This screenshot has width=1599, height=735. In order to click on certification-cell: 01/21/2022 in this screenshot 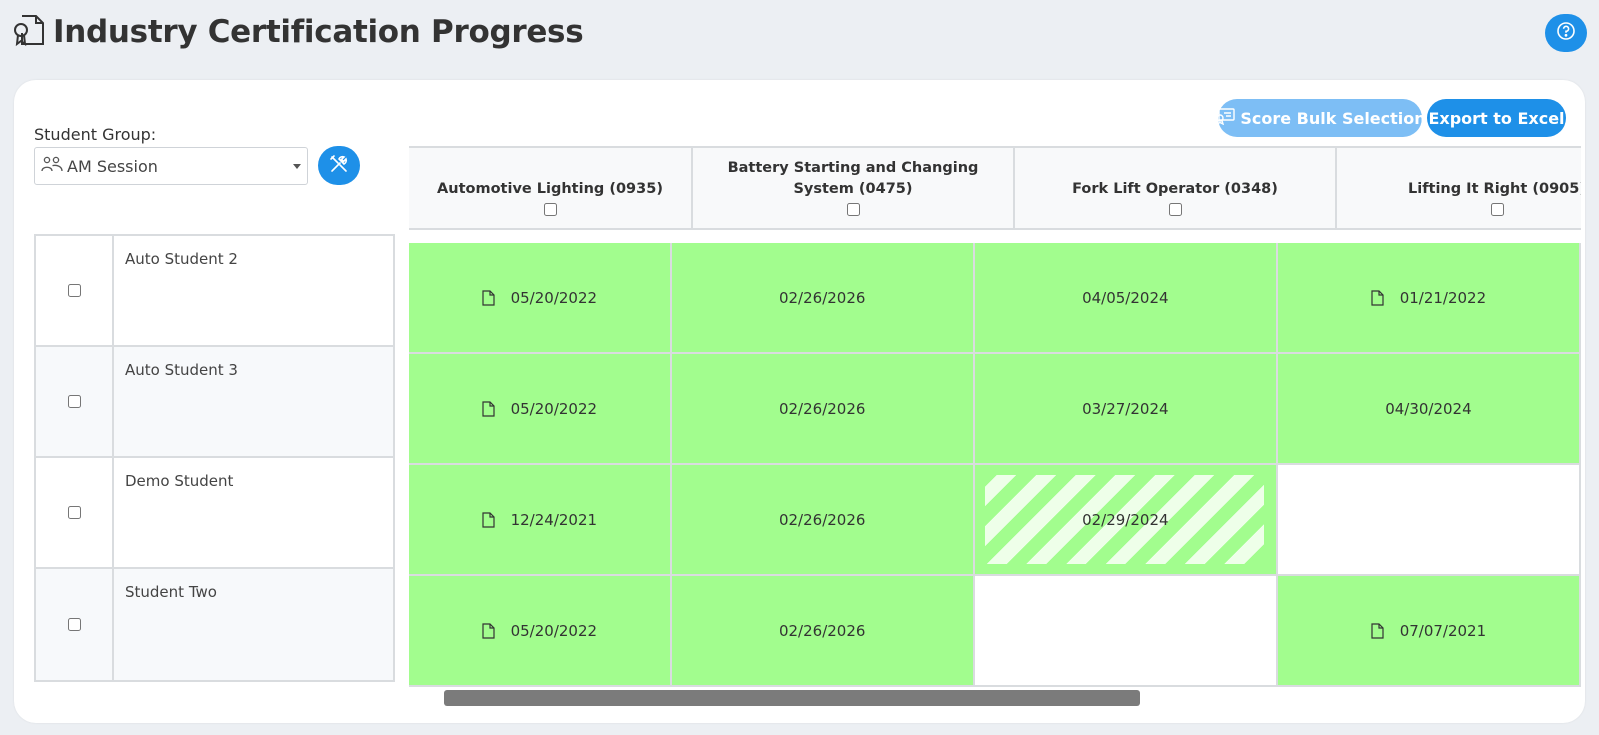, I will do `click(1429, 298)`.